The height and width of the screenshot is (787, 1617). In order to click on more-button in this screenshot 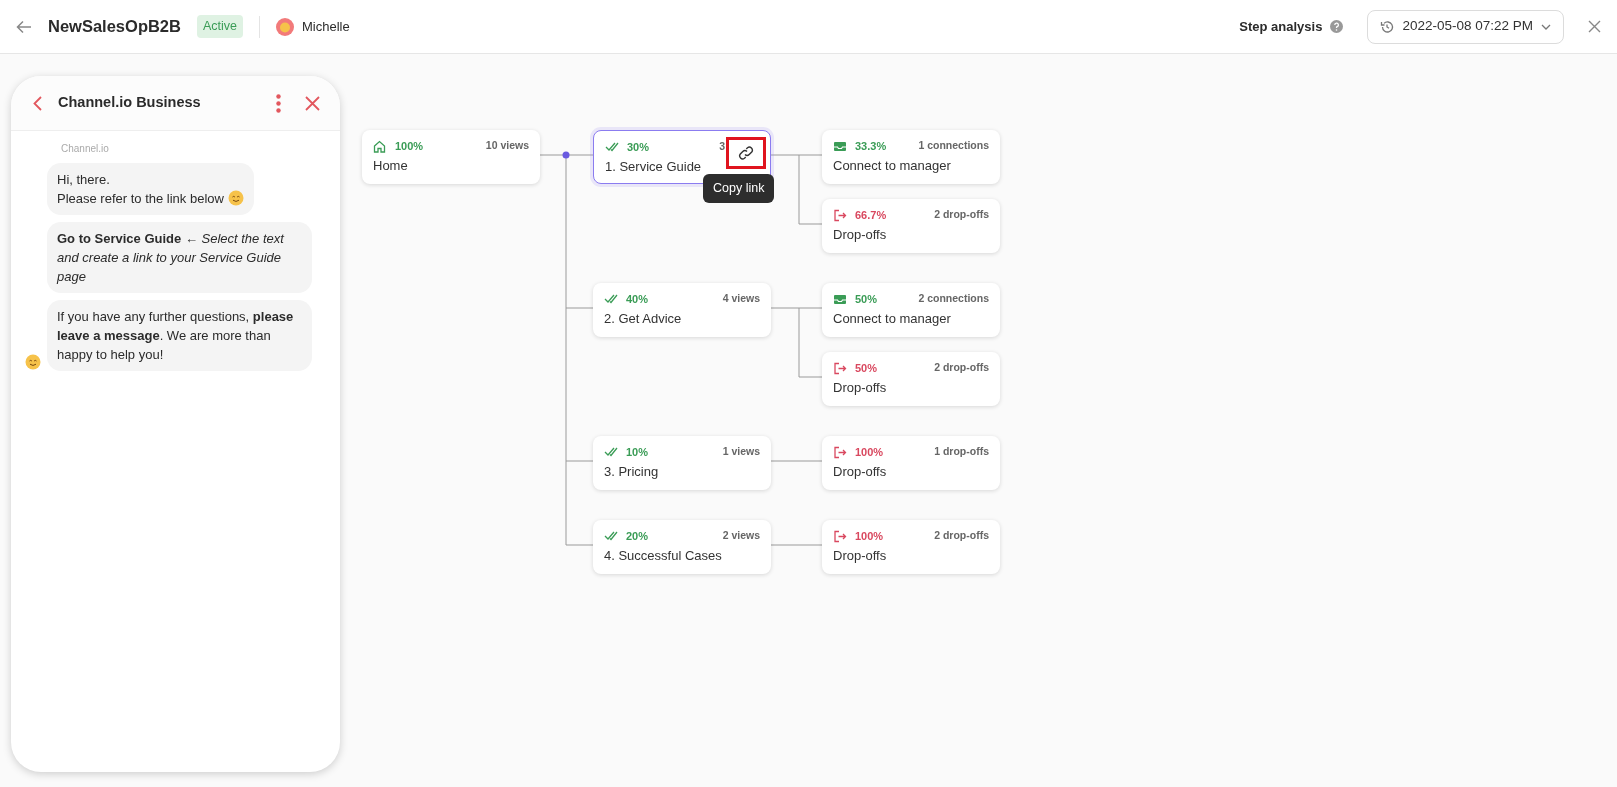, I will do `click(278, 103)`.